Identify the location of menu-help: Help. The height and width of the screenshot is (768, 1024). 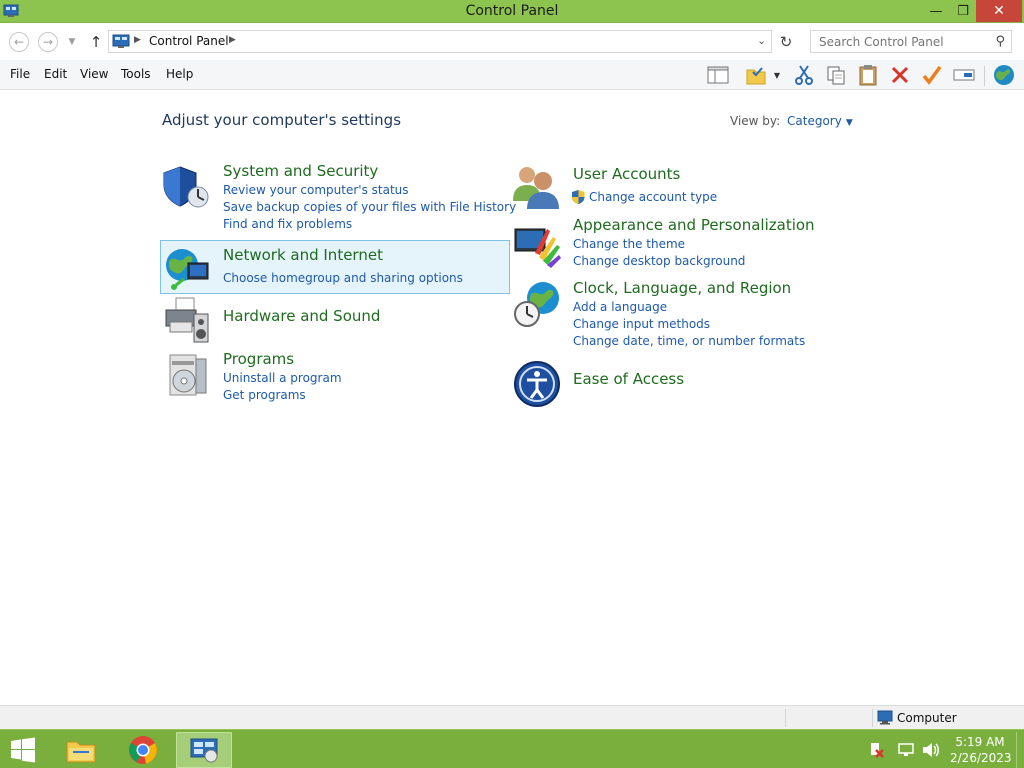
(179, 74).